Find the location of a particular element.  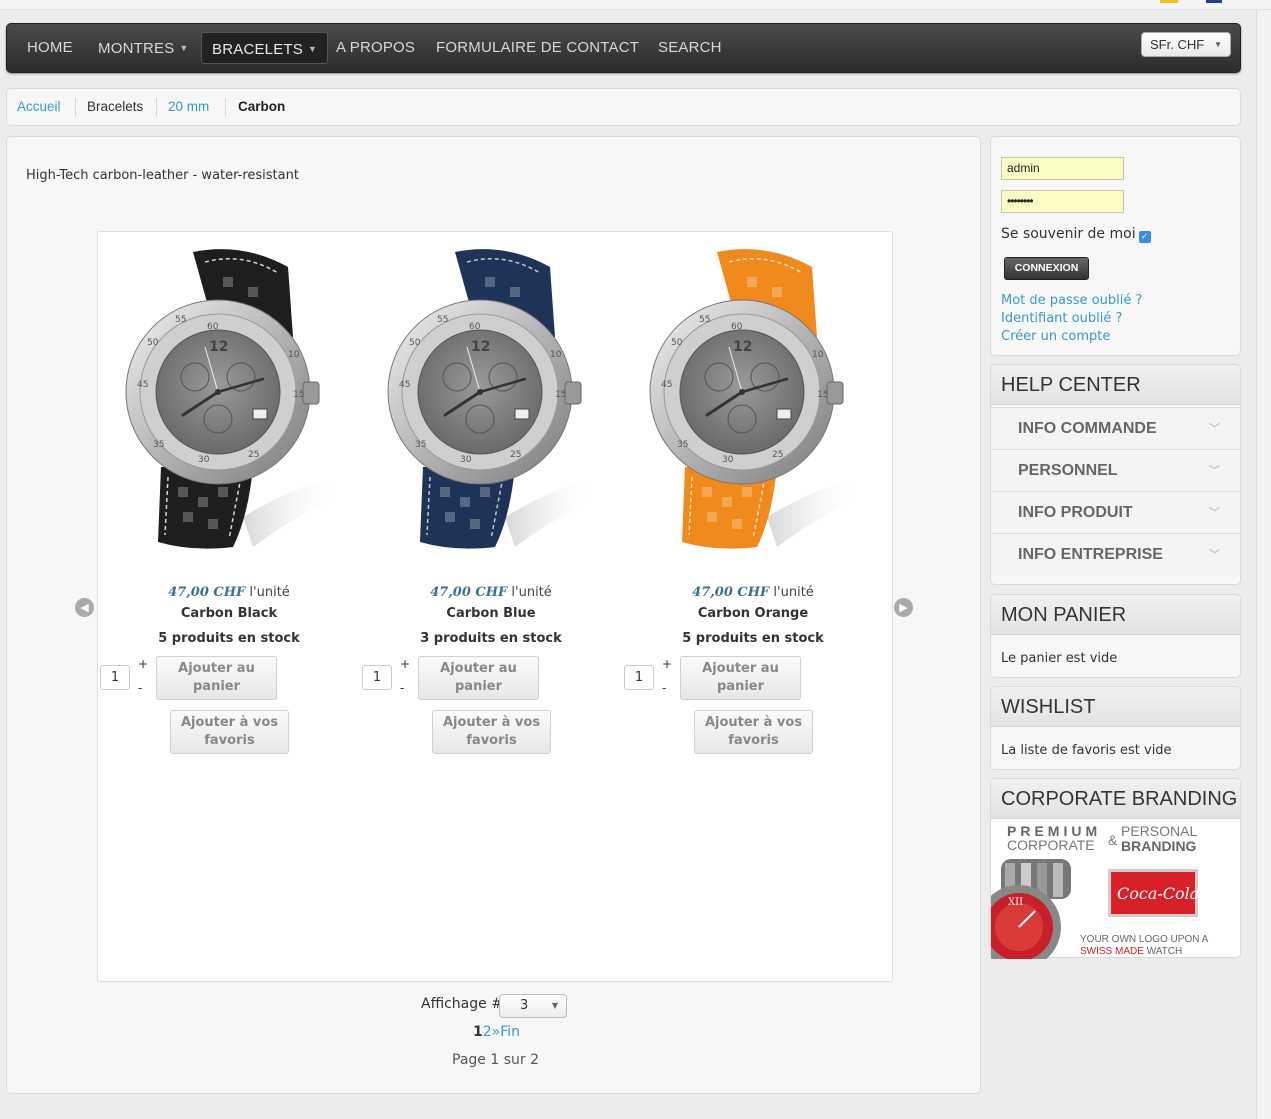

banner-tagline-2: SWISS MADE WATCH is located at coordinates (1131, 951).